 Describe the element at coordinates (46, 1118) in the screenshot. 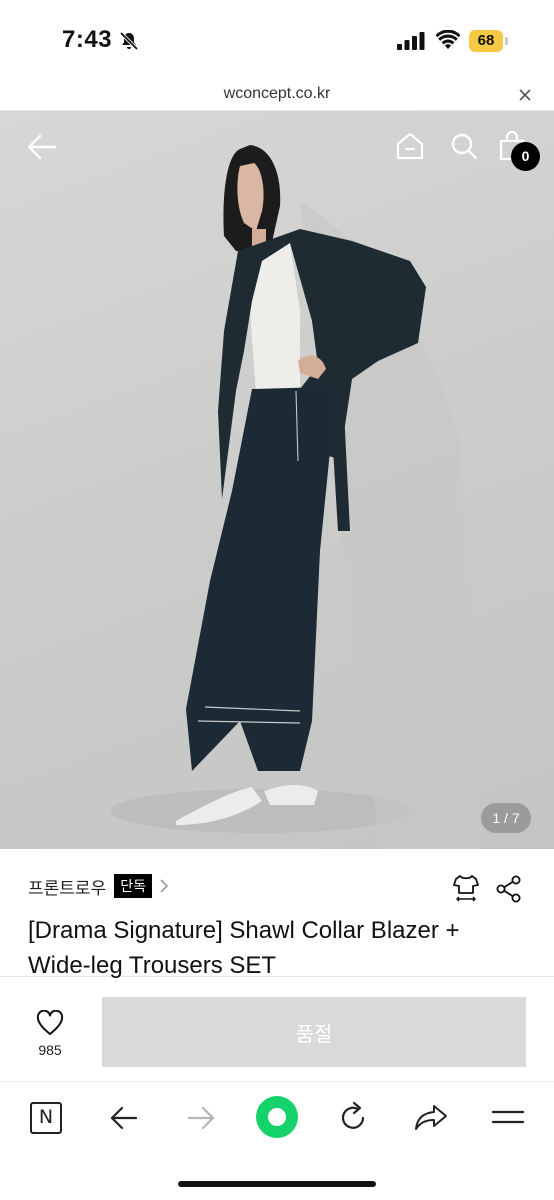

I see `naver-home-icon: N` at that location.